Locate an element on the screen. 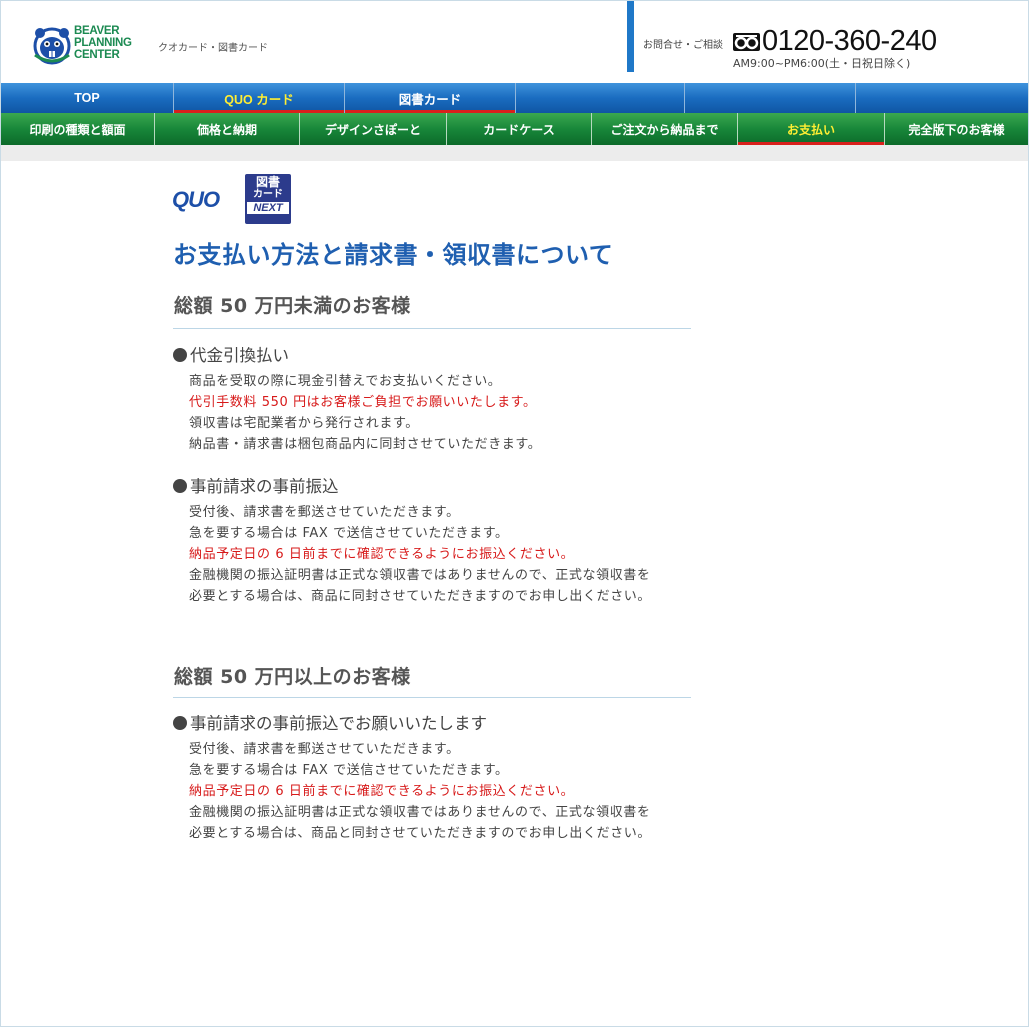 Image resolution: width=1029 pixels, height=1027 pixels. nav-price-delivery: 価格と納期 is located at coordinates (227, 129).